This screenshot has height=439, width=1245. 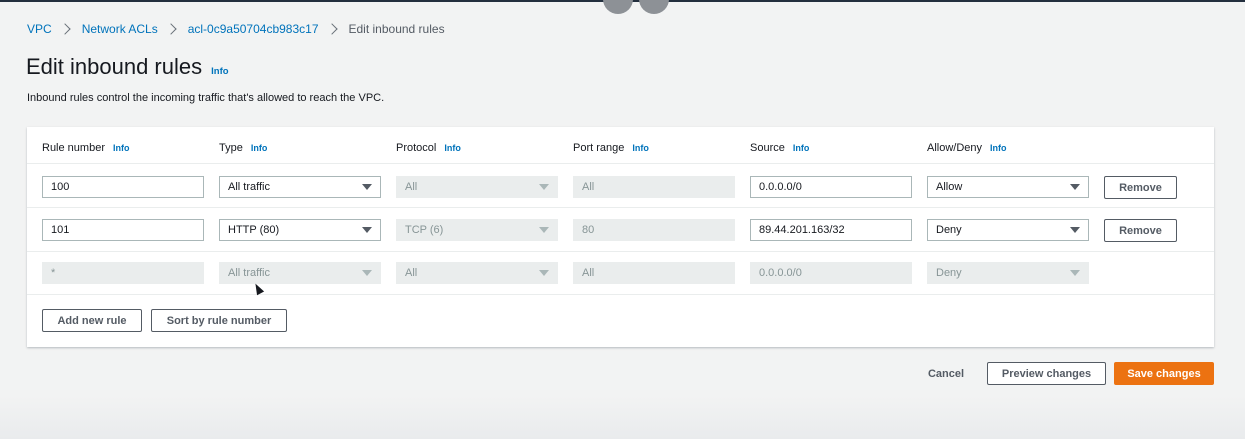 I want to click on breadcrumb-network-acls: Network ACLs, so click(x=120, y=29).